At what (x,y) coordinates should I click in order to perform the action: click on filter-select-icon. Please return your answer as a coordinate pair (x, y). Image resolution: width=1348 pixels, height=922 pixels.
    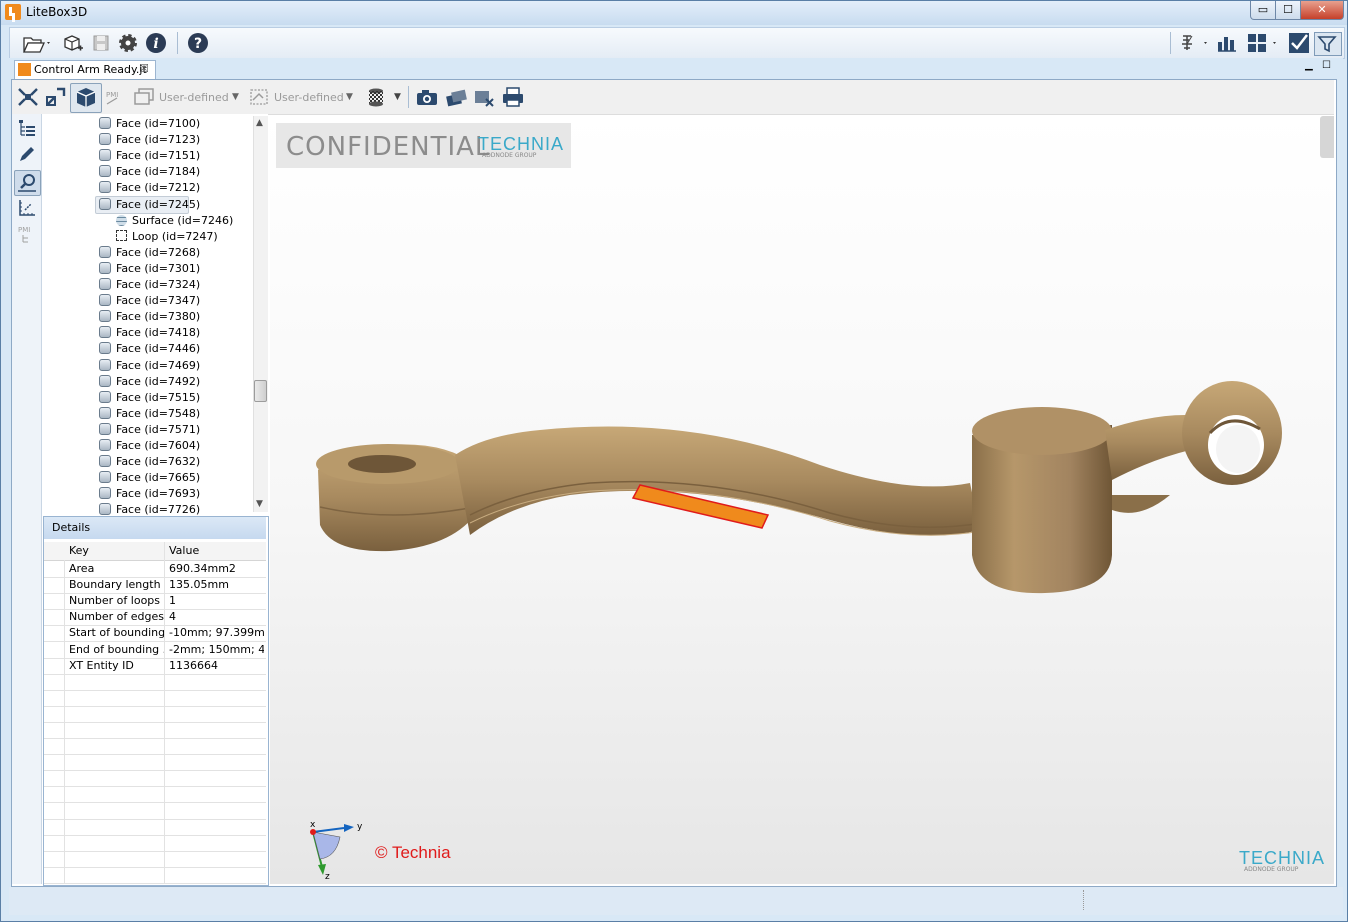
    Looking at the image, I should click on (1328, 44).